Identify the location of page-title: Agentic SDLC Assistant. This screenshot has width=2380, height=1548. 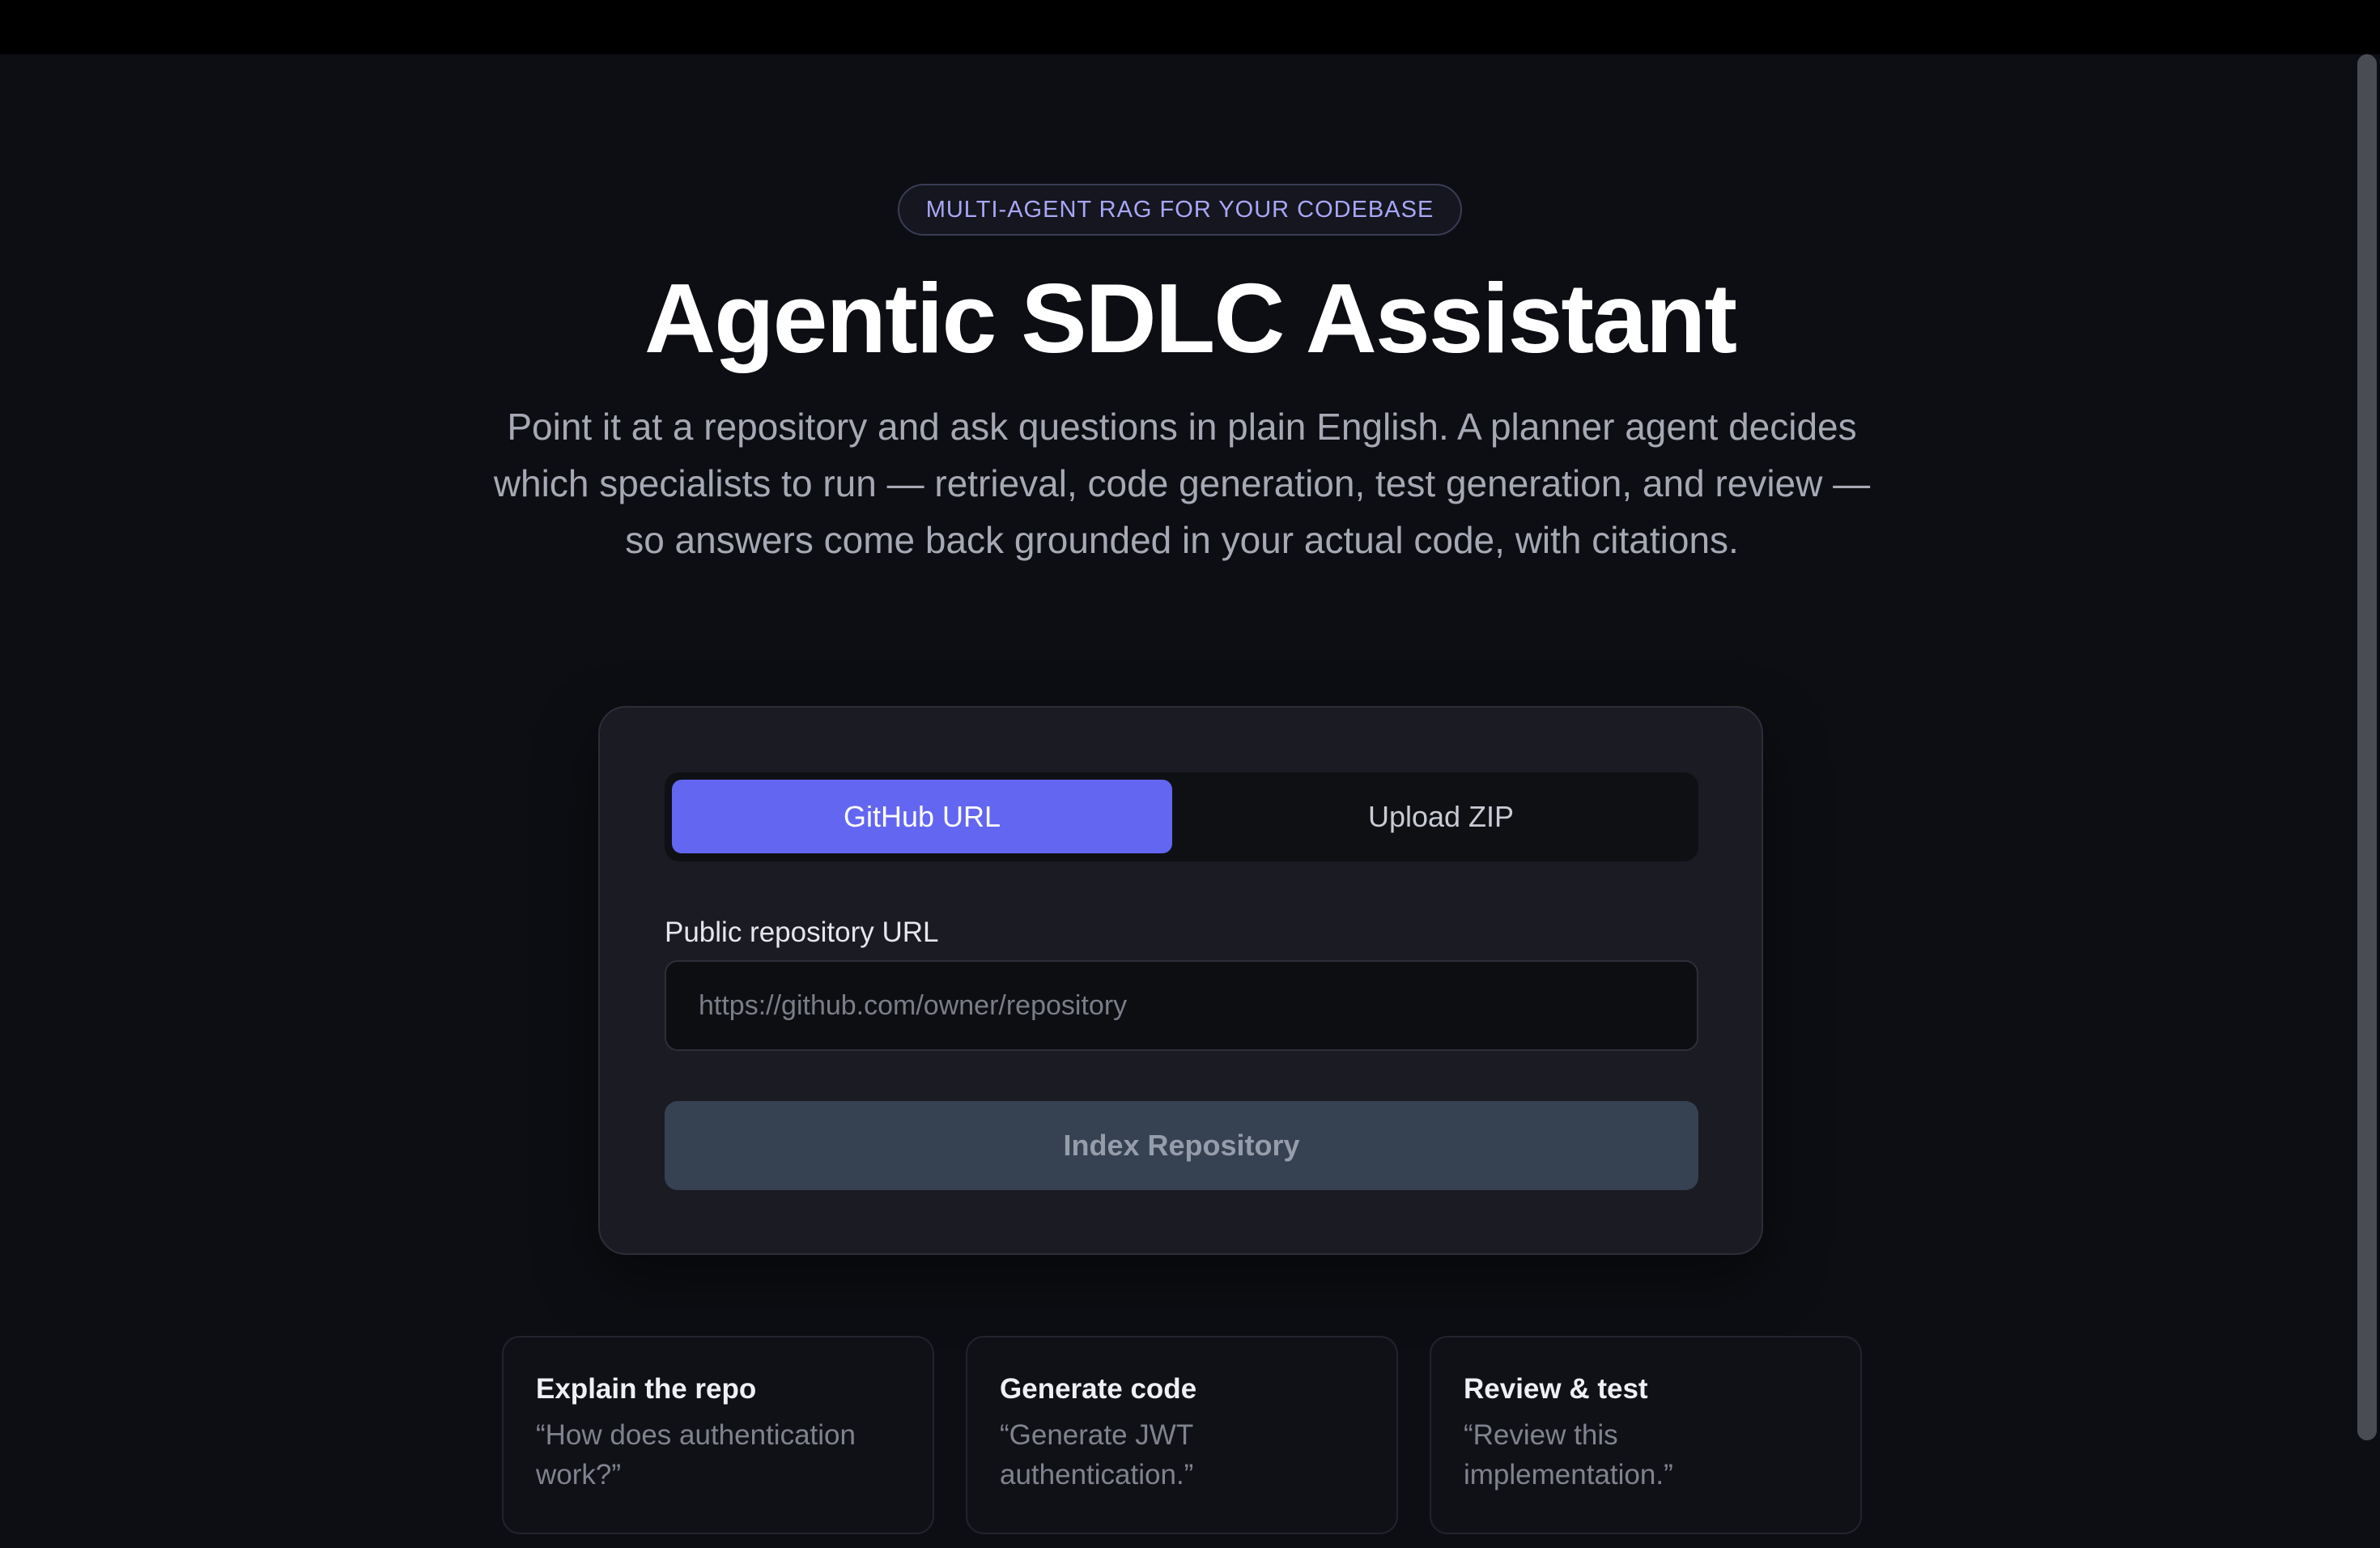
(1190, 318).